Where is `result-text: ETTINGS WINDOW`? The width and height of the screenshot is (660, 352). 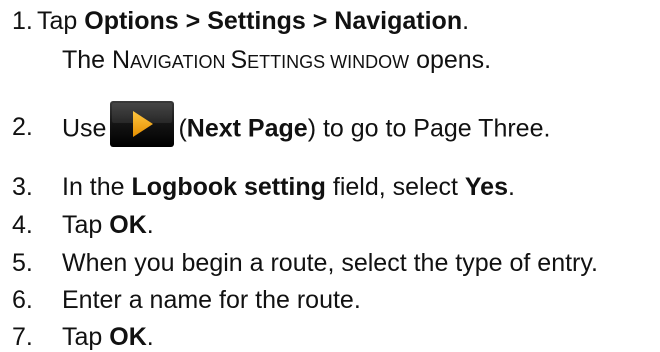
result-text: ETTINGS WINDOW is located at coordinates (328, 62).